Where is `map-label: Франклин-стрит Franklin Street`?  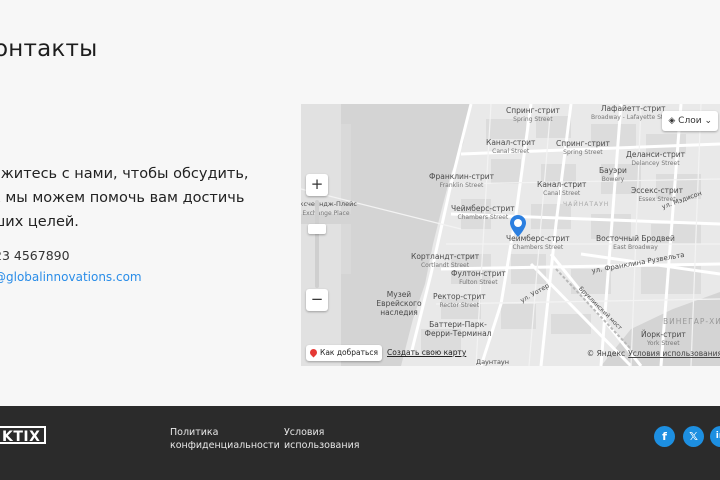 map-label: Франклин-стрит Franklin Street is located at coordinates (462, 180).